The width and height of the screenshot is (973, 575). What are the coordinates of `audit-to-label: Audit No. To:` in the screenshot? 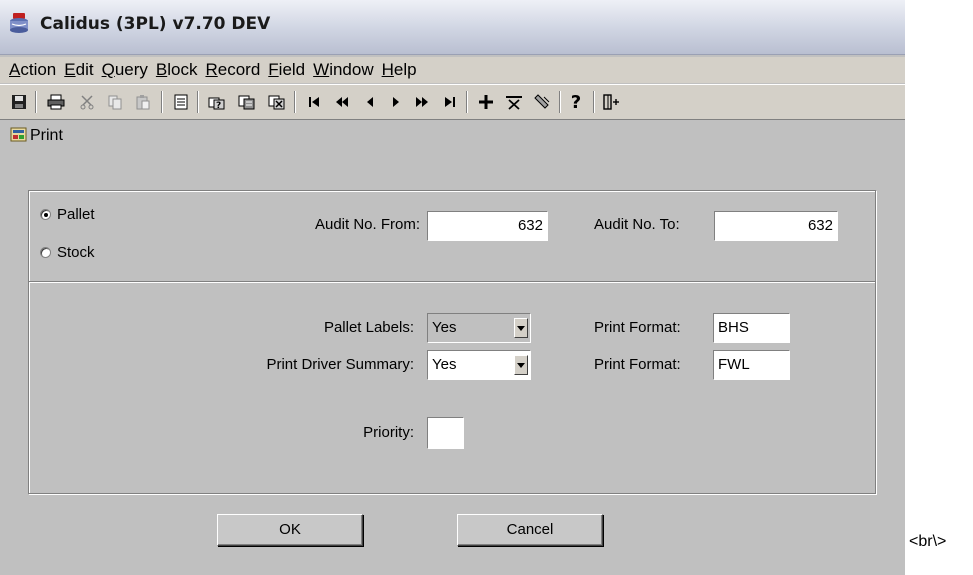 It's located at (637, 224).